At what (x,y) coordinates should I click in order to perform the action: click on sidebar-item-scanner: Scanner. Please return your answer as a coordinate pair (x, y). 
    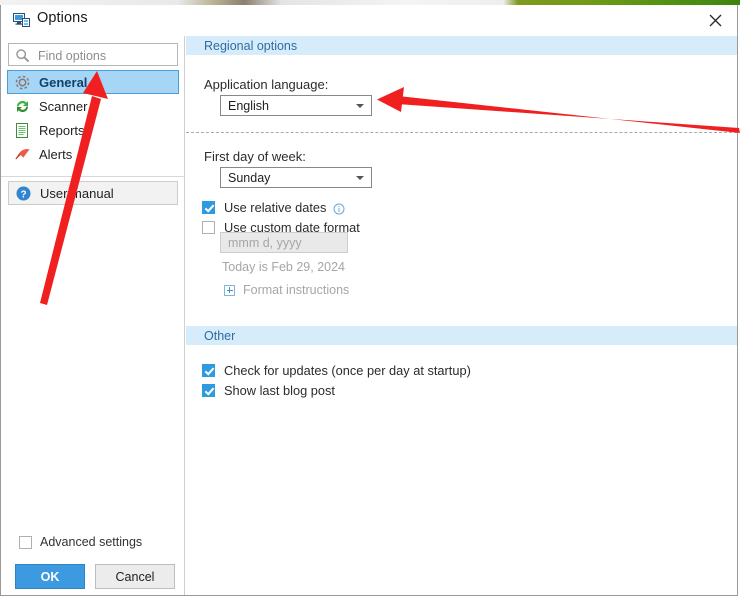
    Looking at the image, I should click on (93, 106).